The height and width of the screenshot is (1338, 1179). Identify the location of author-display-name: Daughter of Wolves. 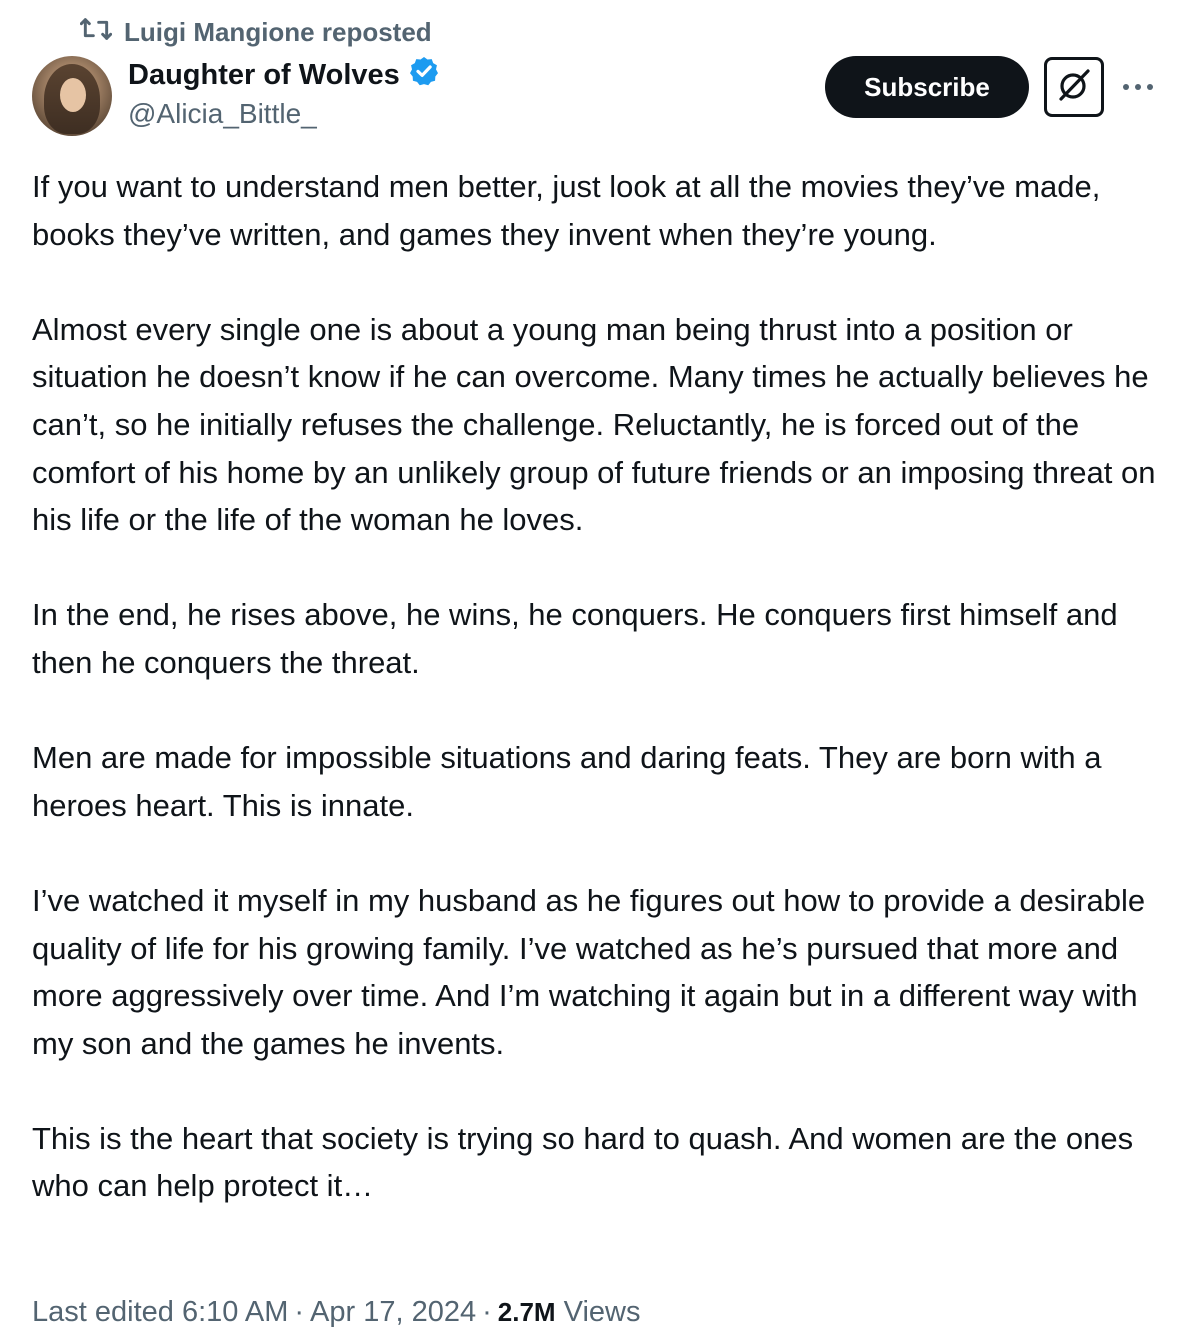
(284, 75).